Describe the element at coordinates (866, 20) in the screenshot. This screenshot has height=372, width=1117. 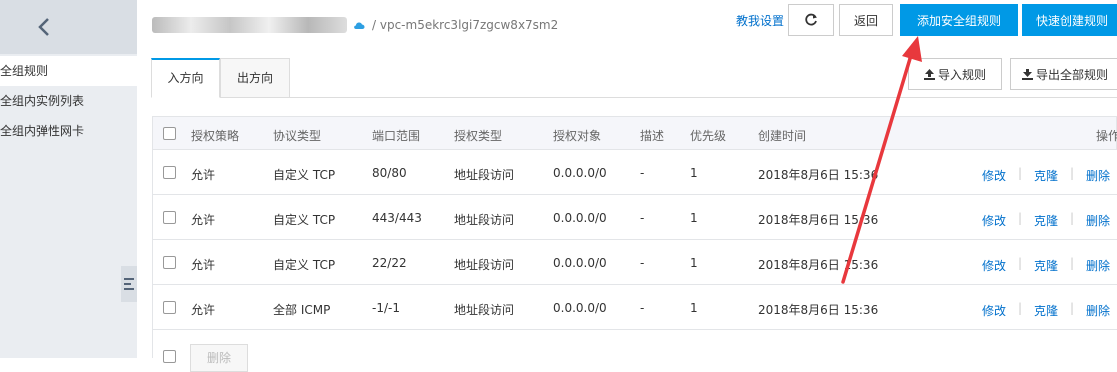
I see `back-button: 返回` at that location.